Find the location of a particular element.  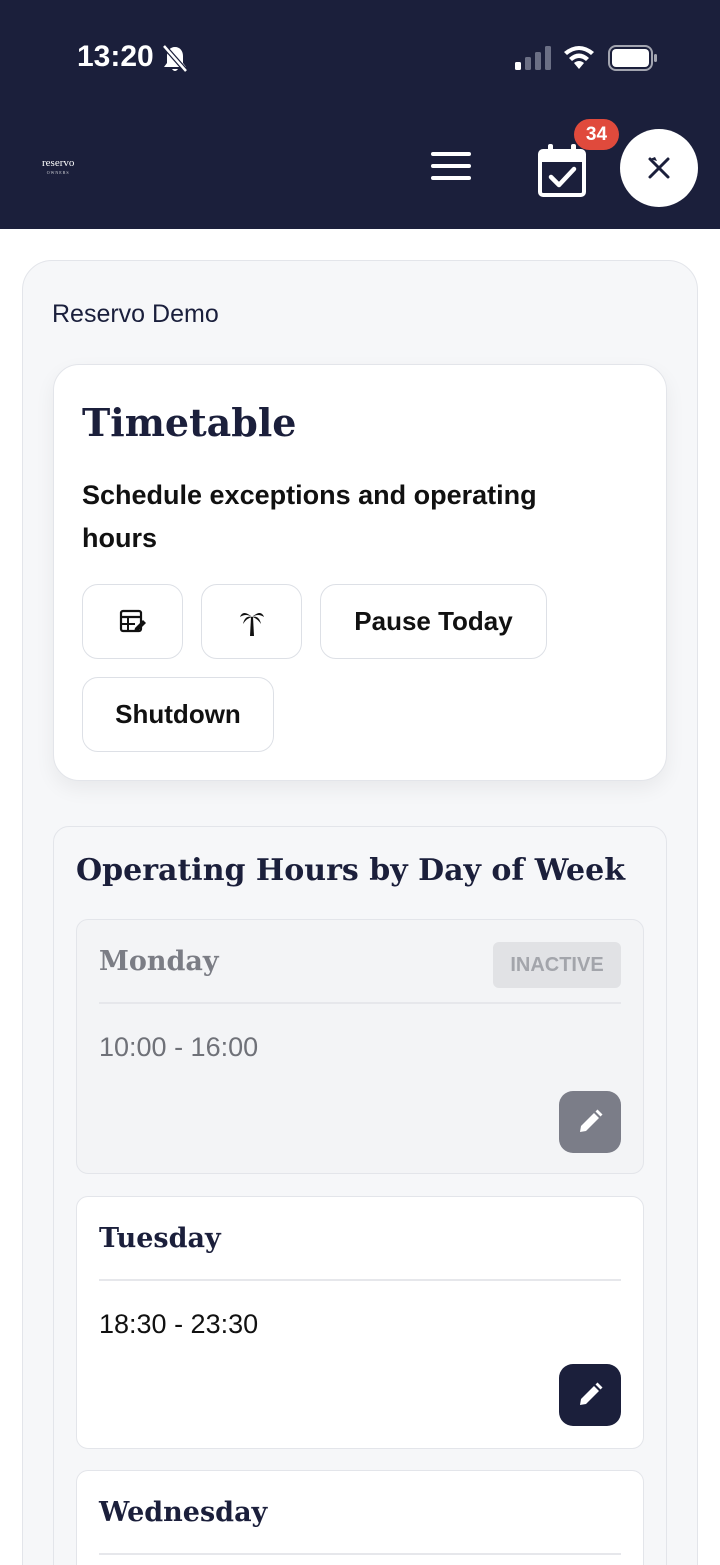

signal-icon is located at coordinates (533, 58).